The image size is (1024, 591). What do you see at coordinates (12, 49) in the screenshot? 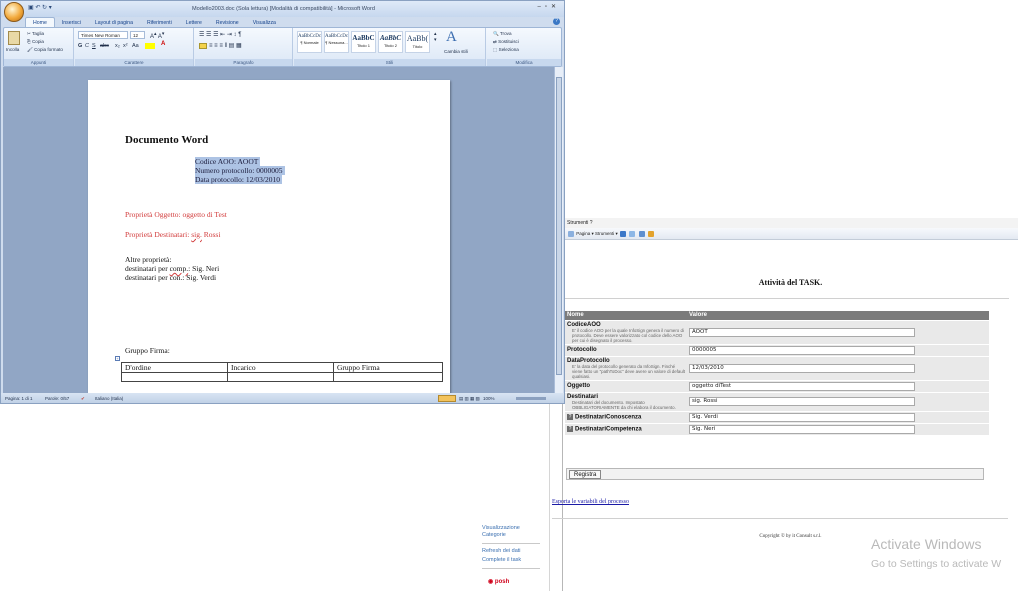
I see `incolla-button: Incolla` at bounding box center [12, 49].